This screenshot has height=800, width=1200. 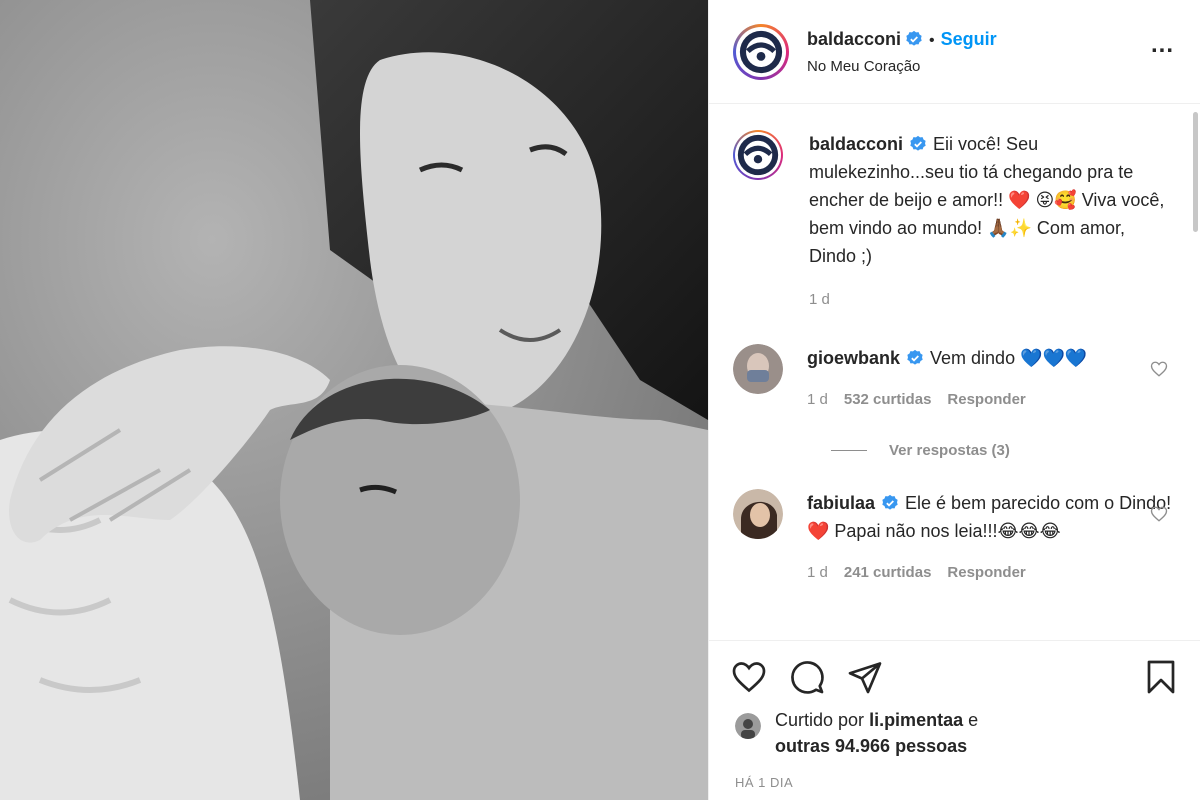 What do you see at coordinates (820, 720) in the screenshot?
I see `likes-prefix: Curtido por` at bounding box center [820, 720].